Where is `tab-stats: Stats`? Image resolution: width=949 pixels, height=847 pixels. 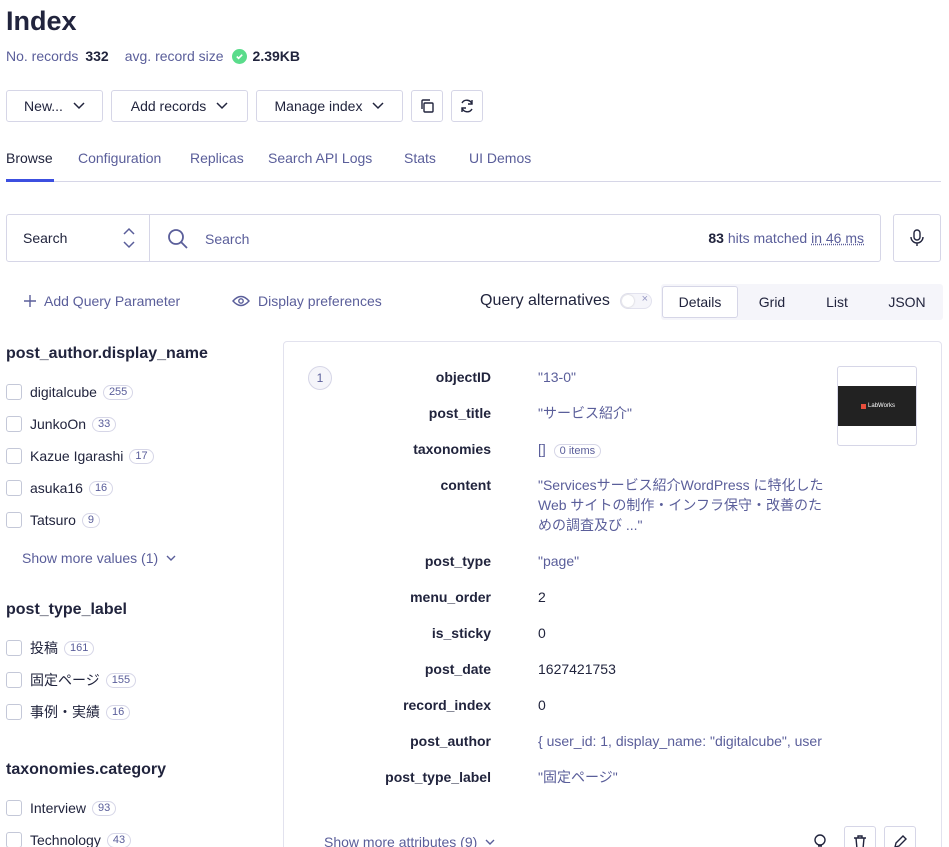 tab-stats: Stats is located at coordinates (420, 158).